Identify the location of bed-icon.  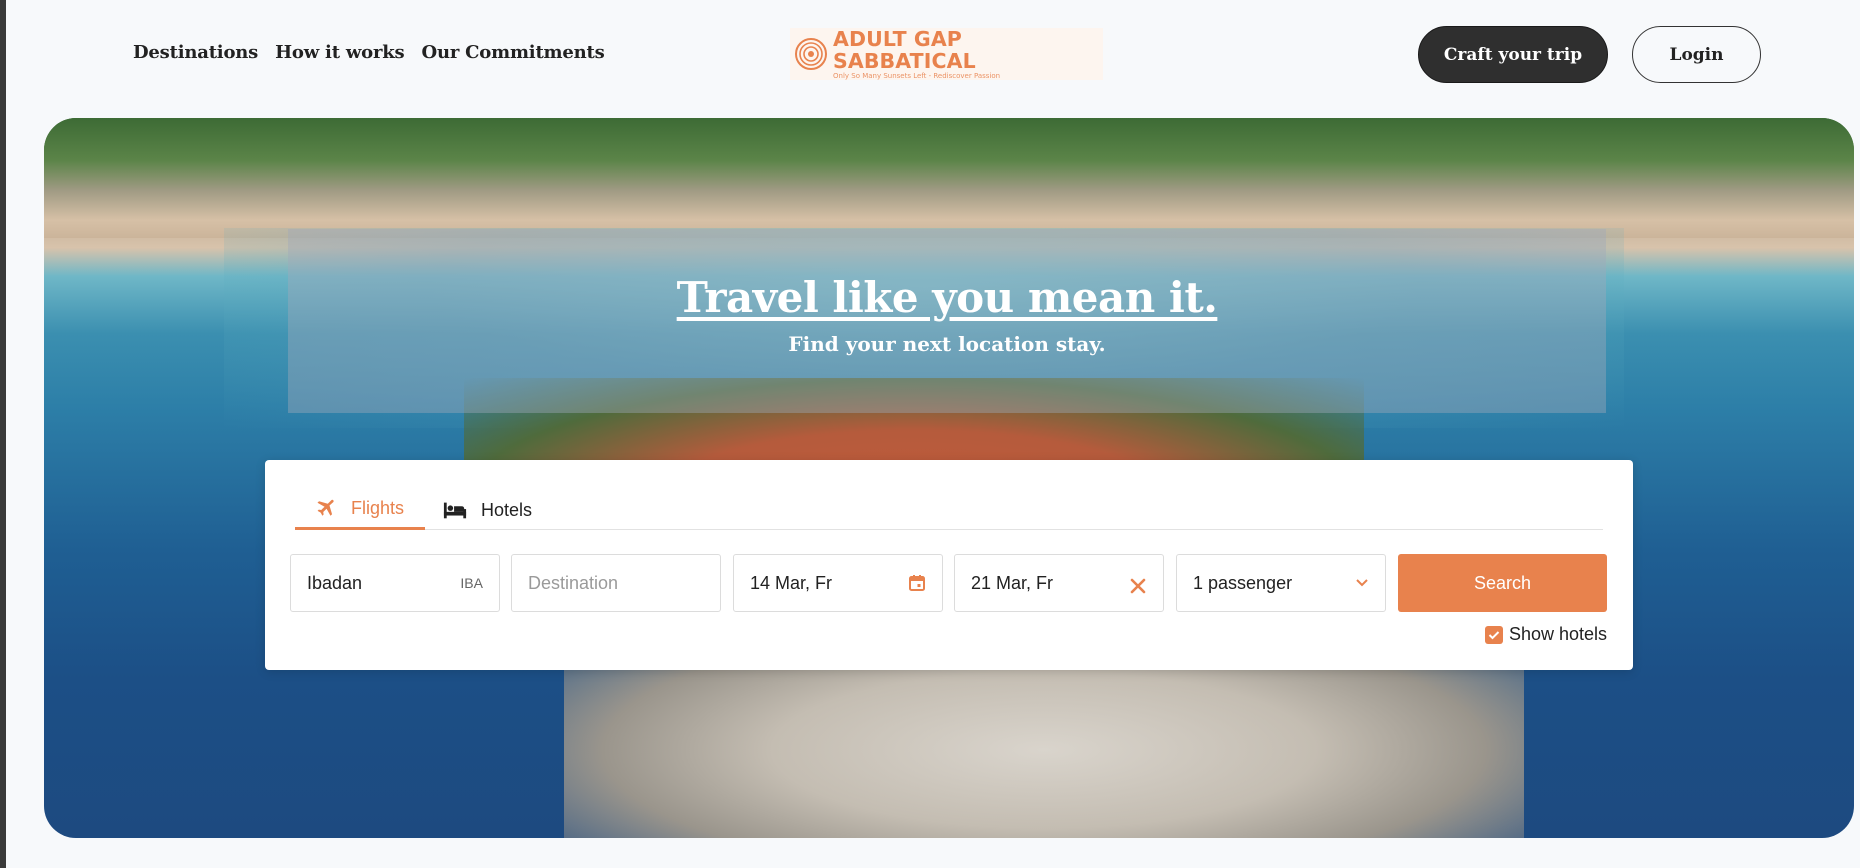
(455, 510).